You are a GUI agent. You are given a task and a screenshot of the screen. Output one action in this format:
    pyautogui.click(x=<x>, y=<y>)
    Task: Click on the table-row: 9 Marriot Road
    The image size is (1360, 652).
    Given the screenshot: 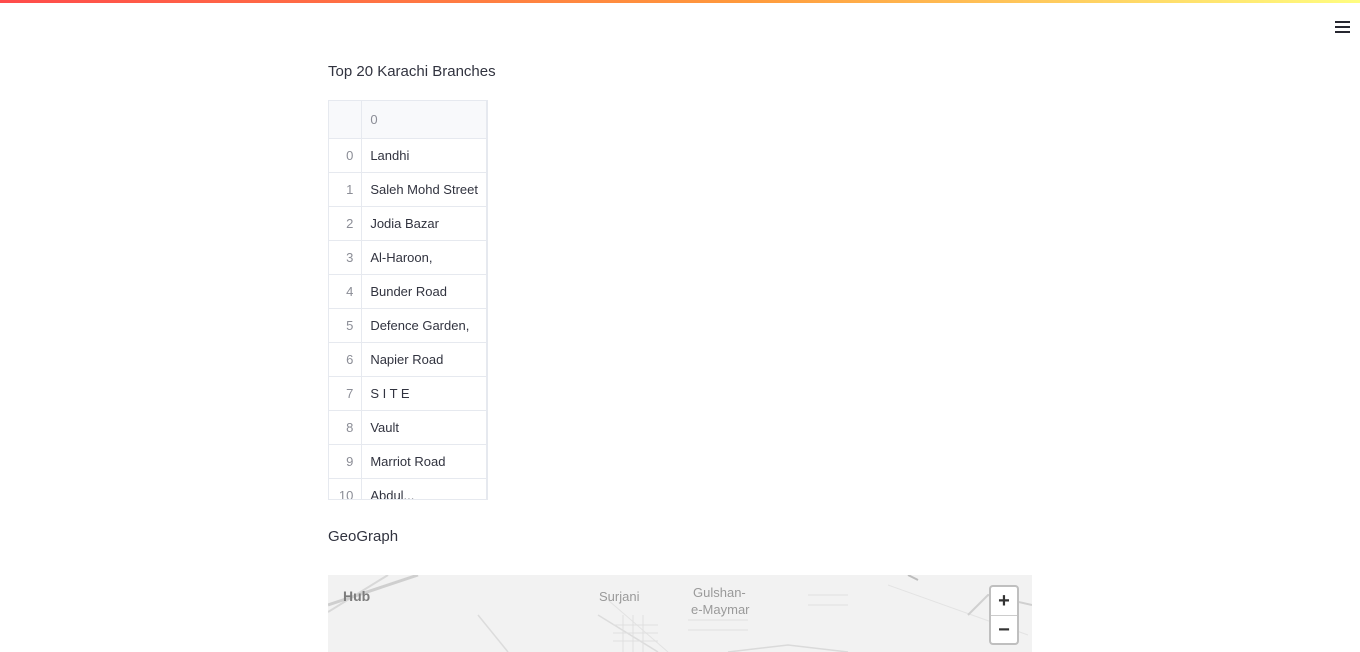 What is the action you would take?
    pyautogui.click(x=408, y=461)
    